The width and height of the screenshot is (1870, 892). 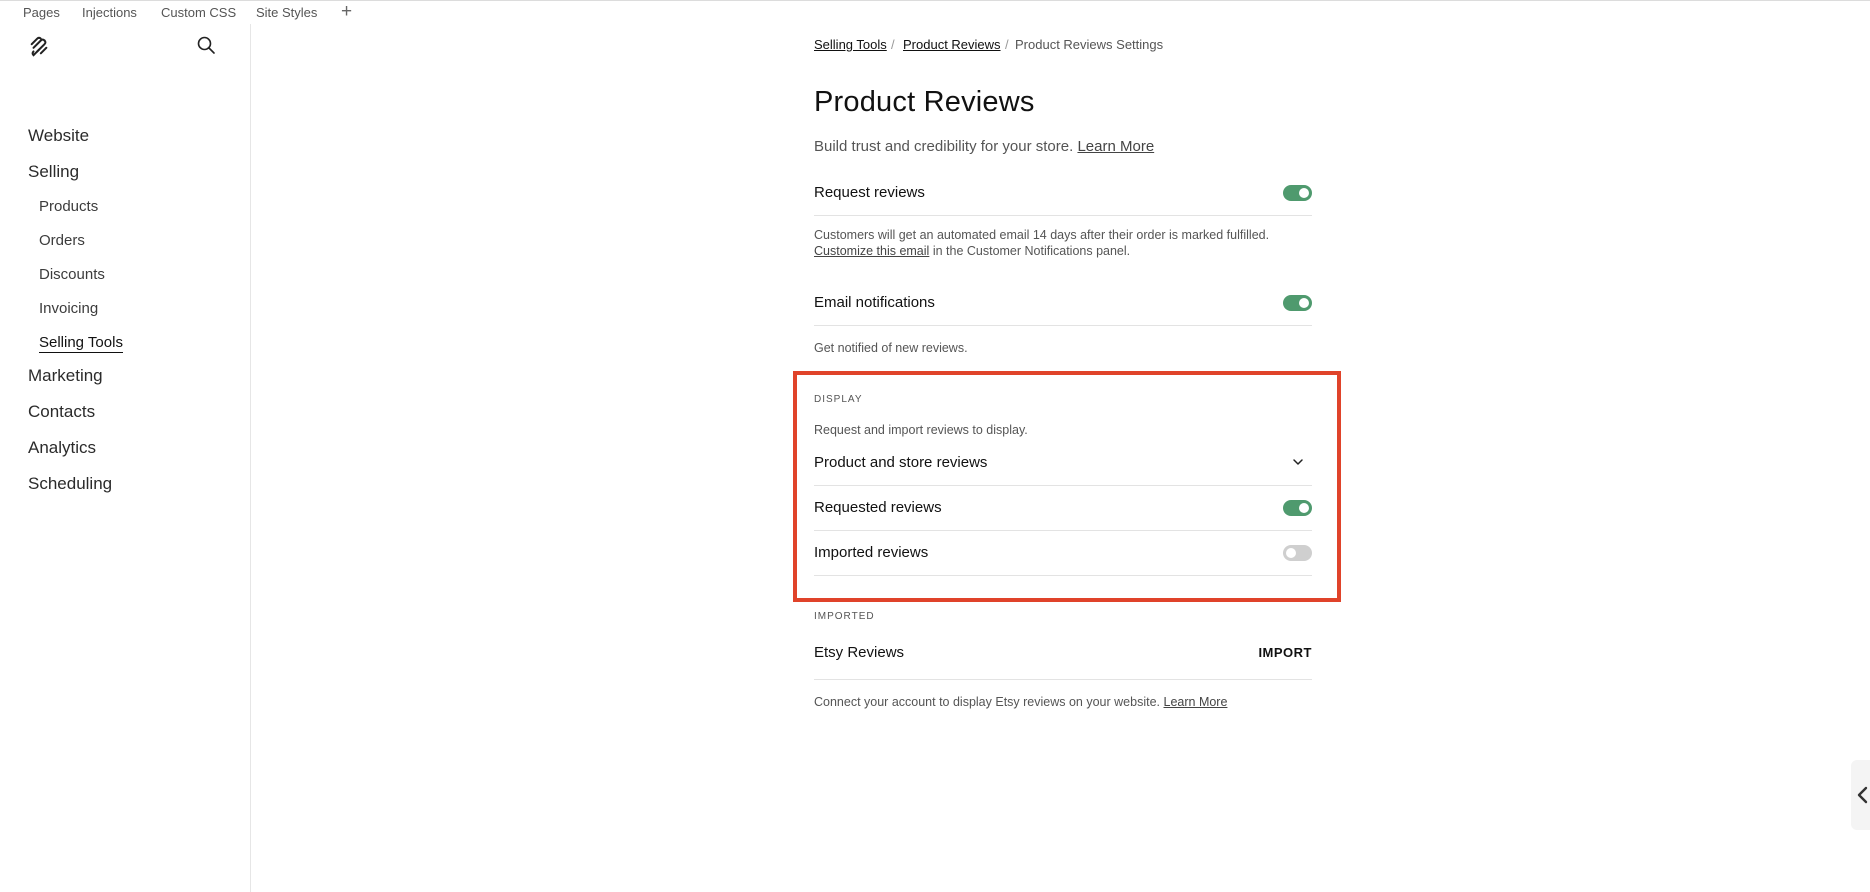 I want to click on etsy-reviews-label: Etsy Reviews, so click(x=859, y=652).